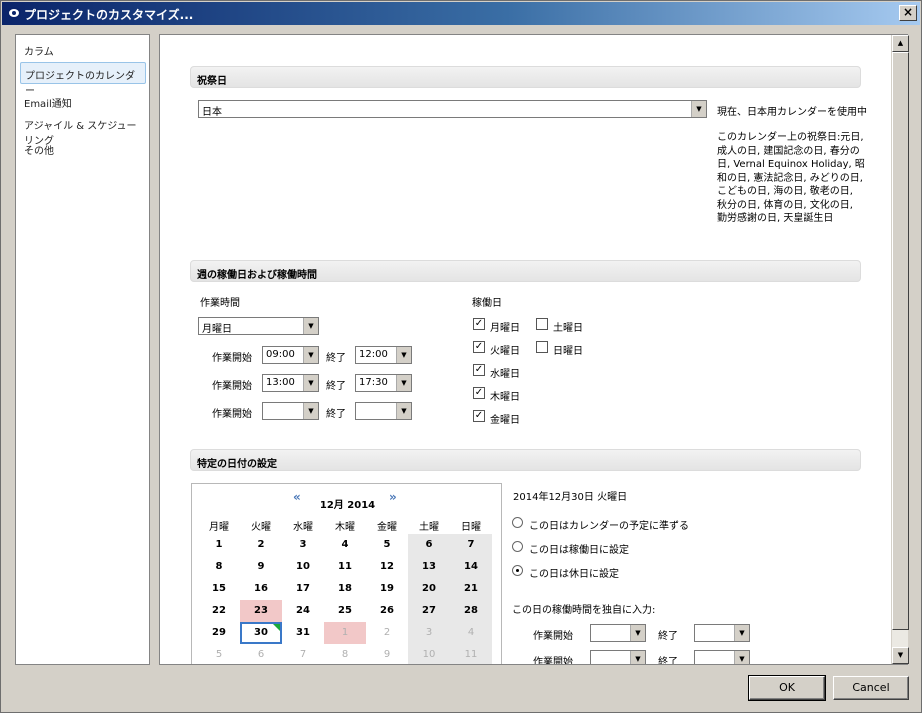 The width and height of the screenshot is (922, 713). I want to click on thursday-label: 木曜日, so click(505, 397).